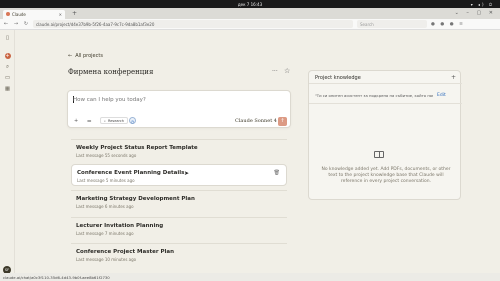  What do you see at coordinates (125, 252) in the screenshot?
I see `chat-title: Conference Project Master Plan` at bounding box center [125, 252].